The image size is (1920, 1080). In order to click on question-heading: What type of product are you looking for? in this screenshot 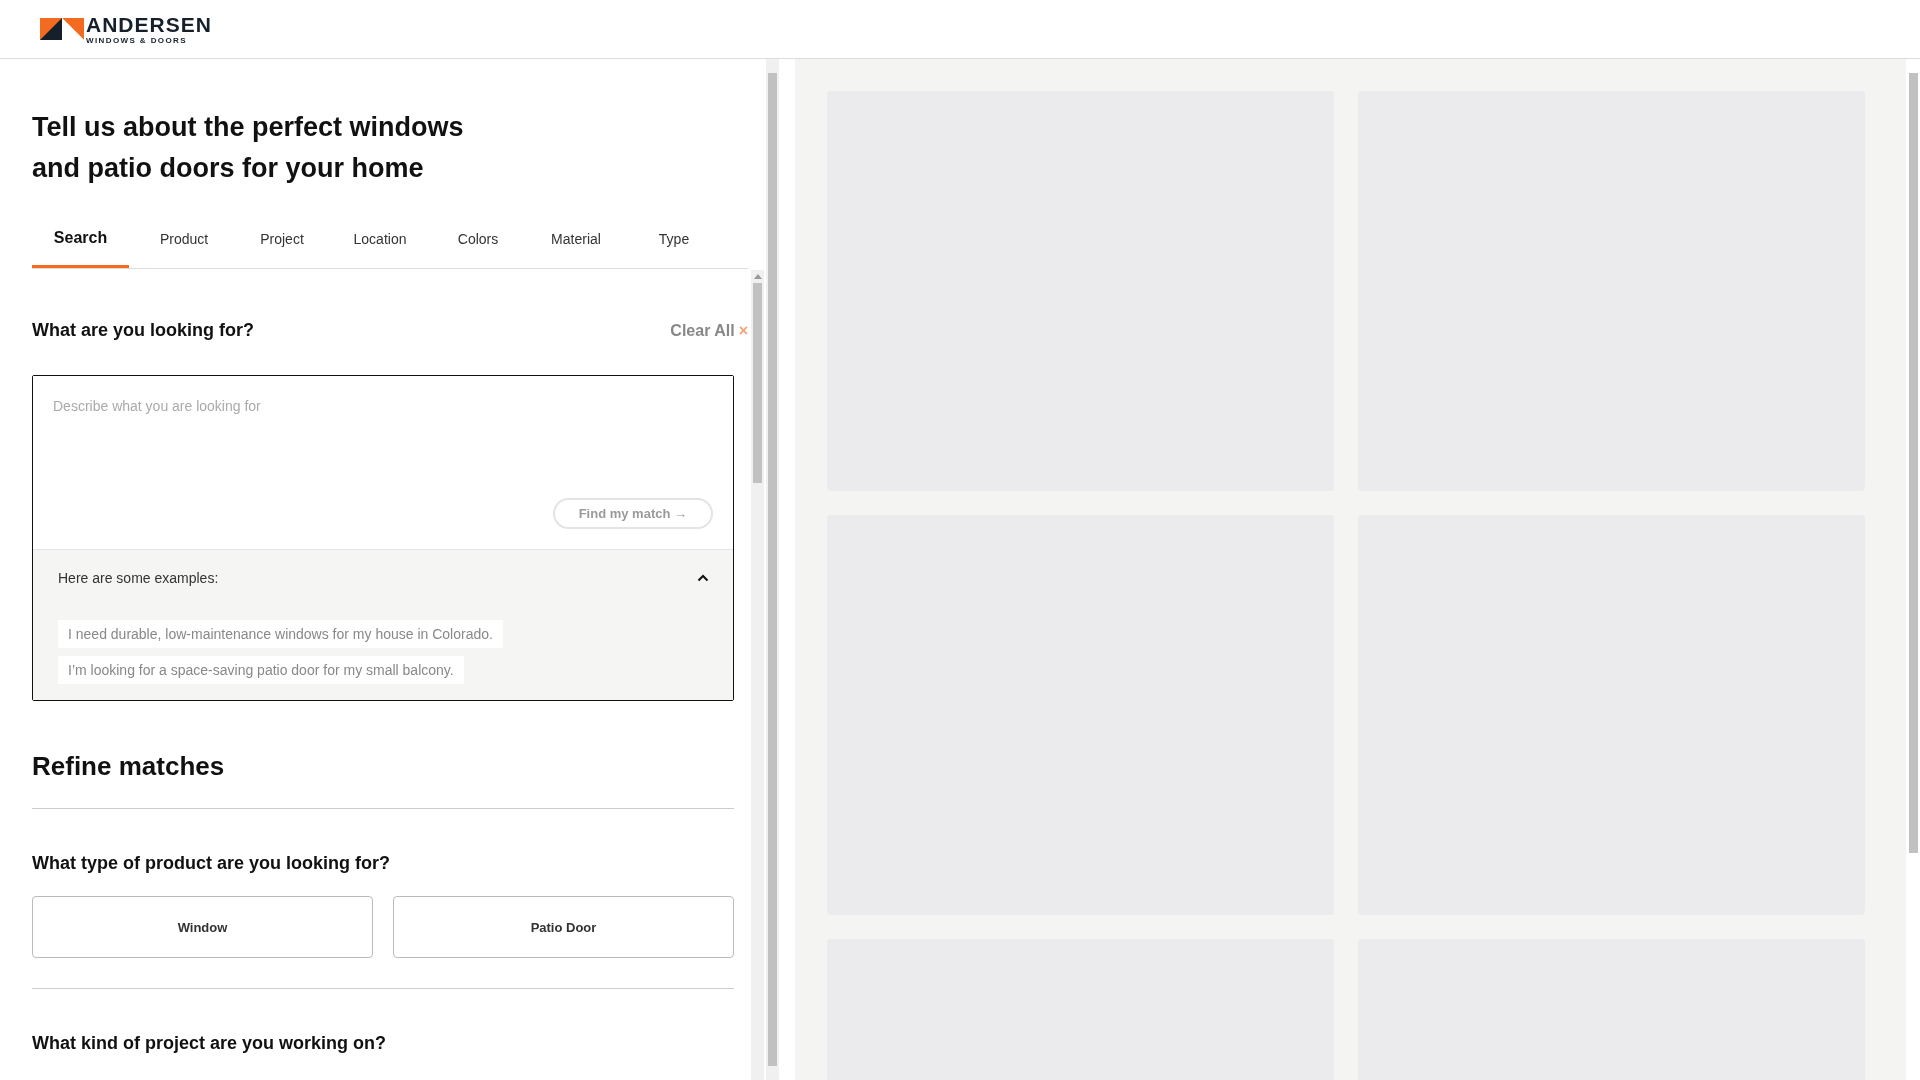, I will do `click(211, 863)`.